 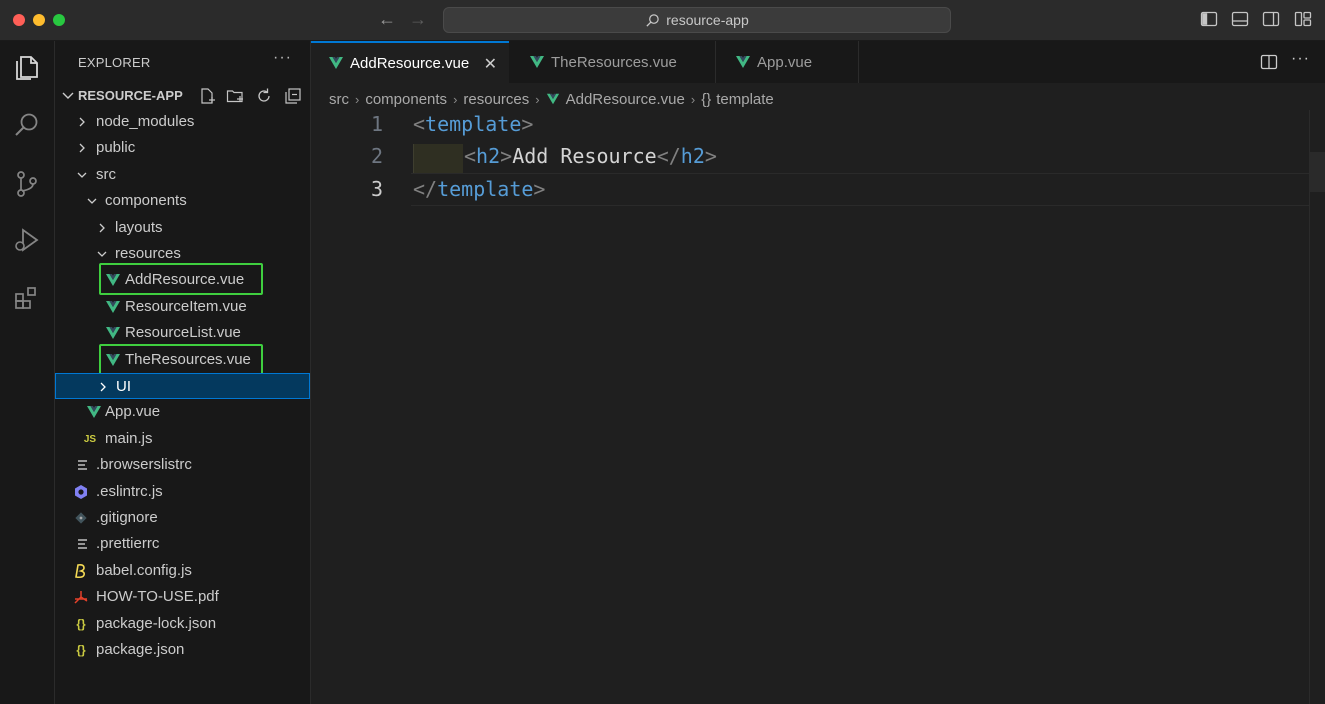 I want to click on code-line: 2 <h2>Add Resource</h2>, so click(x=810, y=156).